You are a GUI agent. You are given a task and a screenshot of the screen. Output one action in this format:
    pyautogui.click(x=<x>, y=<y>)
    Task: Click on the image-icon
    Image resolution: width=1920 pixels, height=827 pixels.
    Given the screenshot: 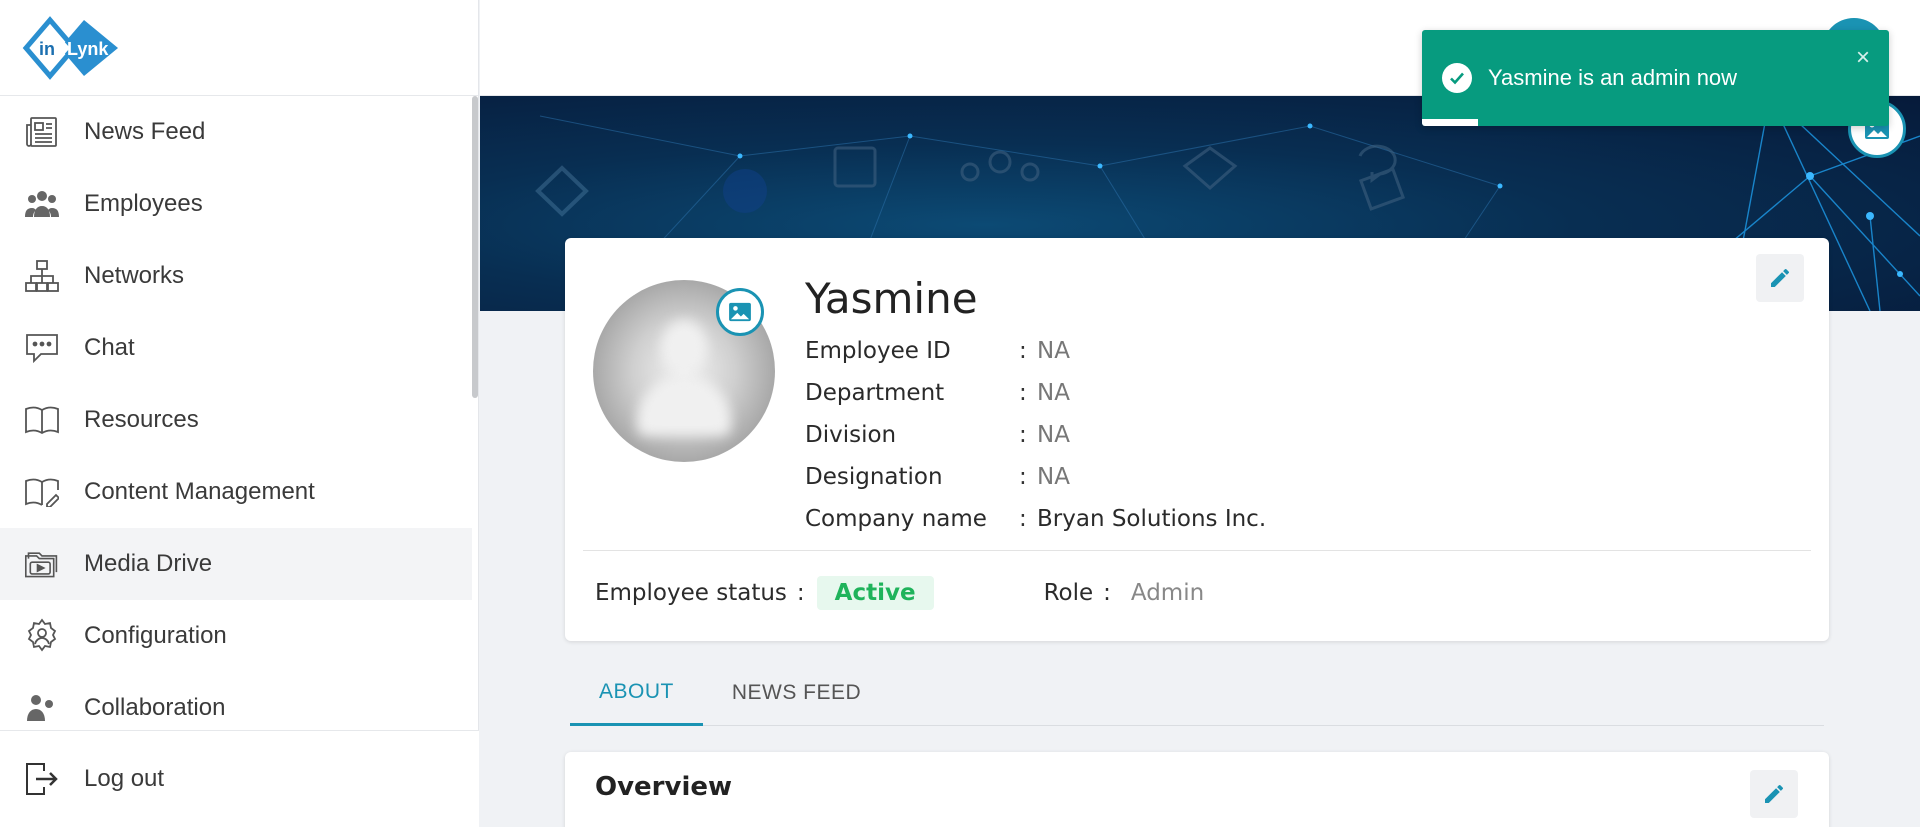 What is the action you would take?
    pyautogui.click(x=740, y=312)
    